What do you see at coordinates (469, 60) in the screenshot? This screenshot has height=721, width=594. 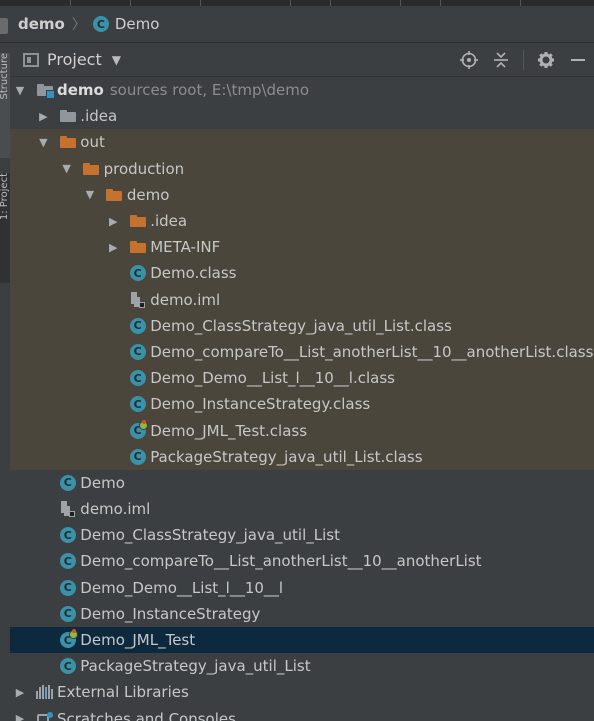 I see `locate-icon` at bounding box center [469, 60].